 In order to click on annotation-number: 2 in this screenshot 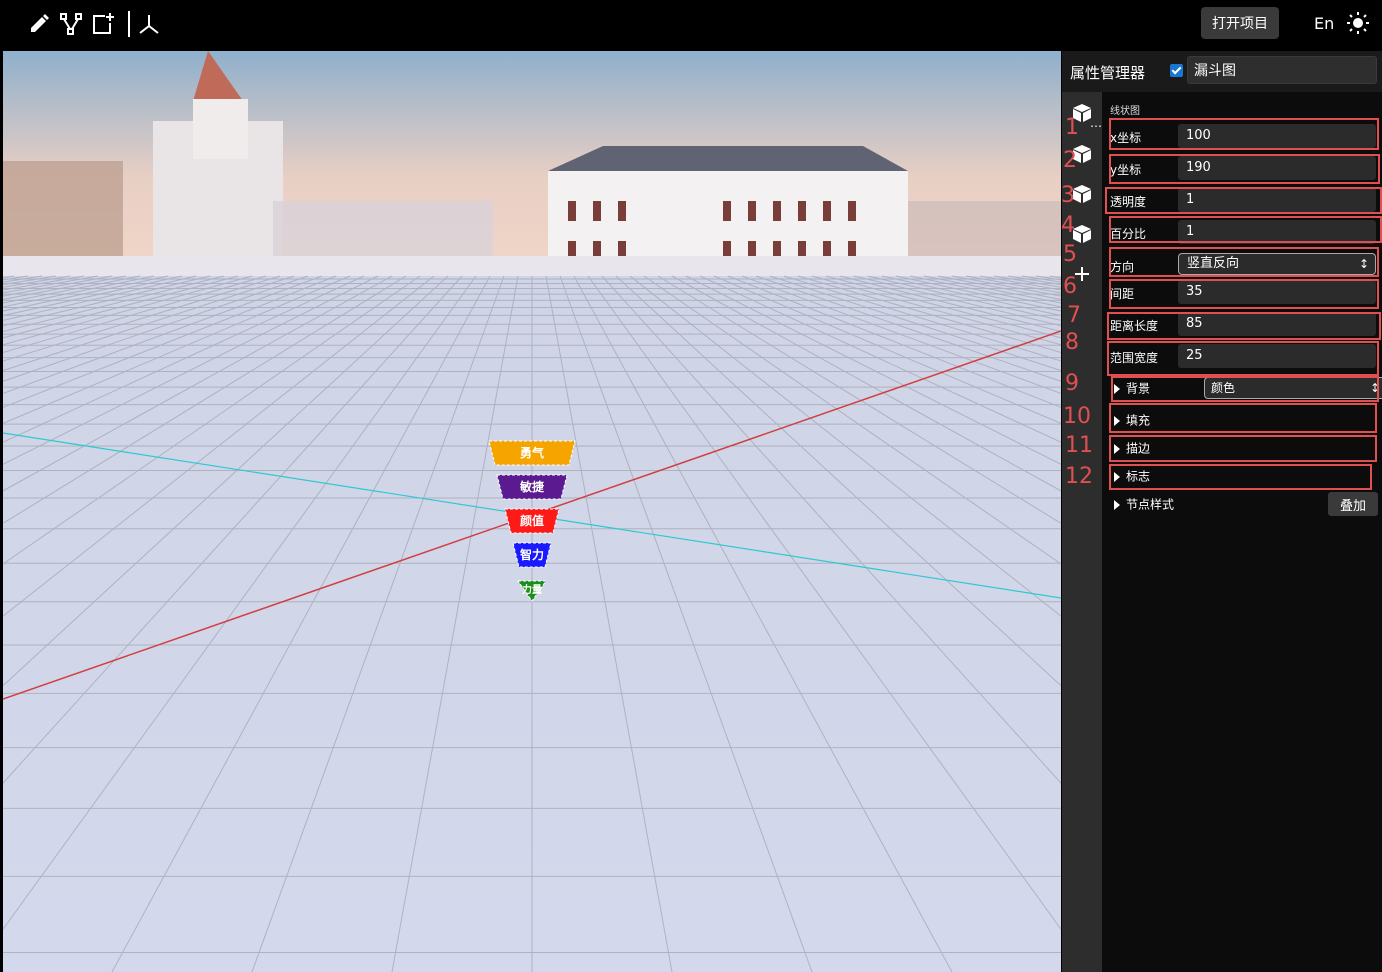, I will do `click(1070, 160)`.